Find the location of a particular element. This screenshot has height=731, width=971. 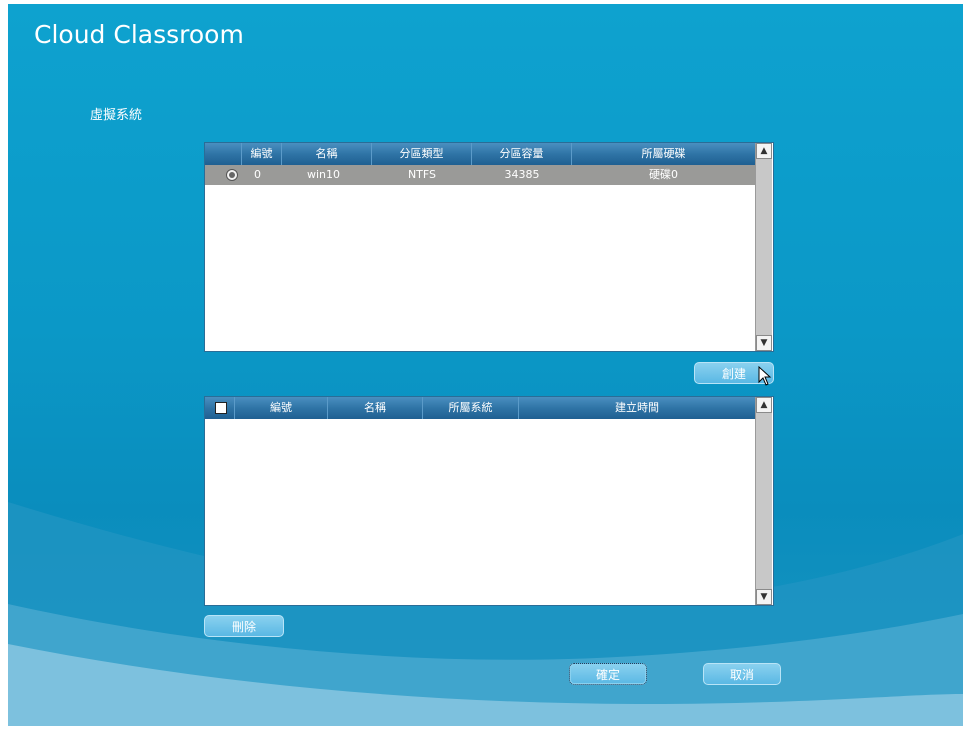

app-title: Cloud Classroom is located at coordinates (139, 34).